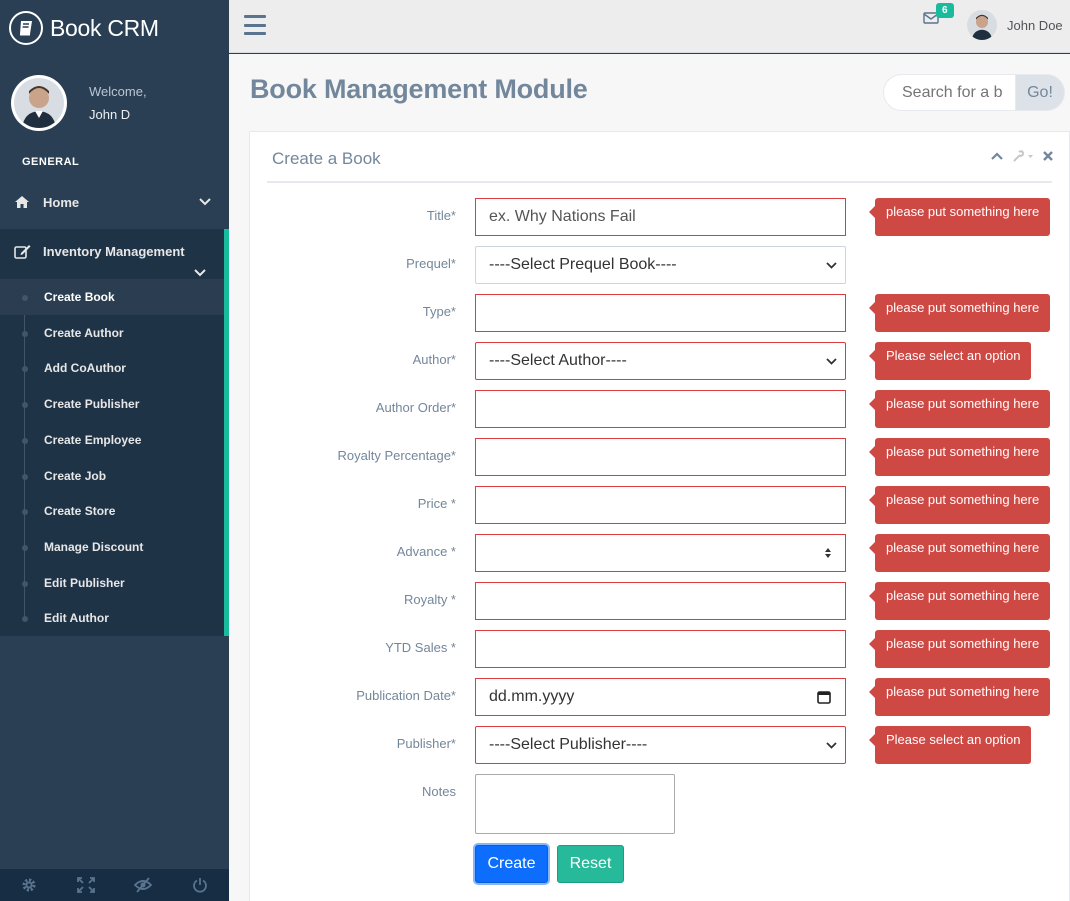 Image resolution: width=1070 pixels, height=901 pixels. Describe the element at coordinates (660, 457) in the screenshot. I see `royalty-percentage-input` at that location.